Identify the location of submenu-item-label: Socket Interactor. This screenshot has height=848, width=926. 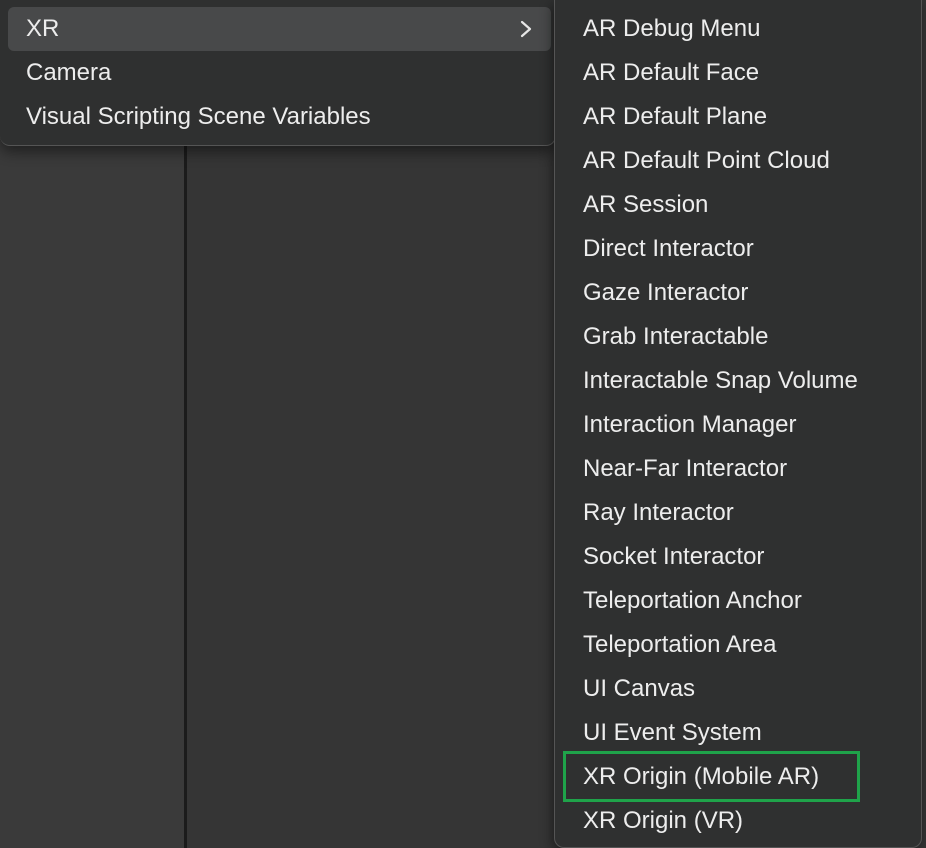
(674, 556).